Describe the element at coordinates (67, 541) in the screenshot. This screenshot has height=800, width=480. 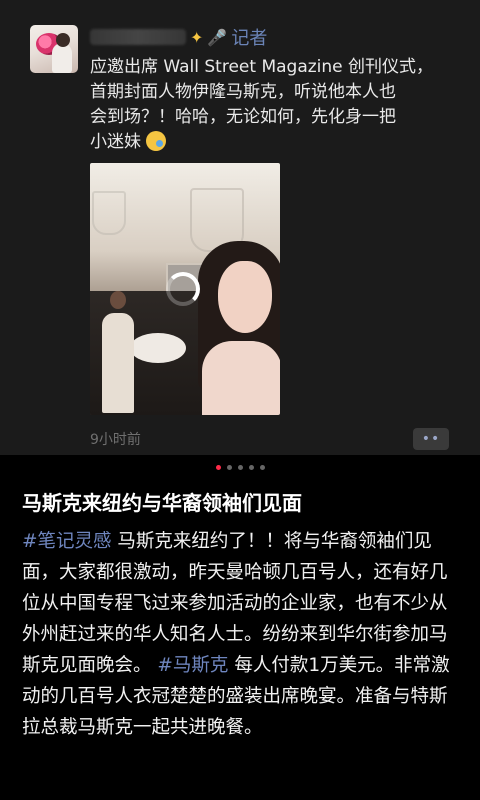
I see `hashtag-link: #笔记灵感` at that location.